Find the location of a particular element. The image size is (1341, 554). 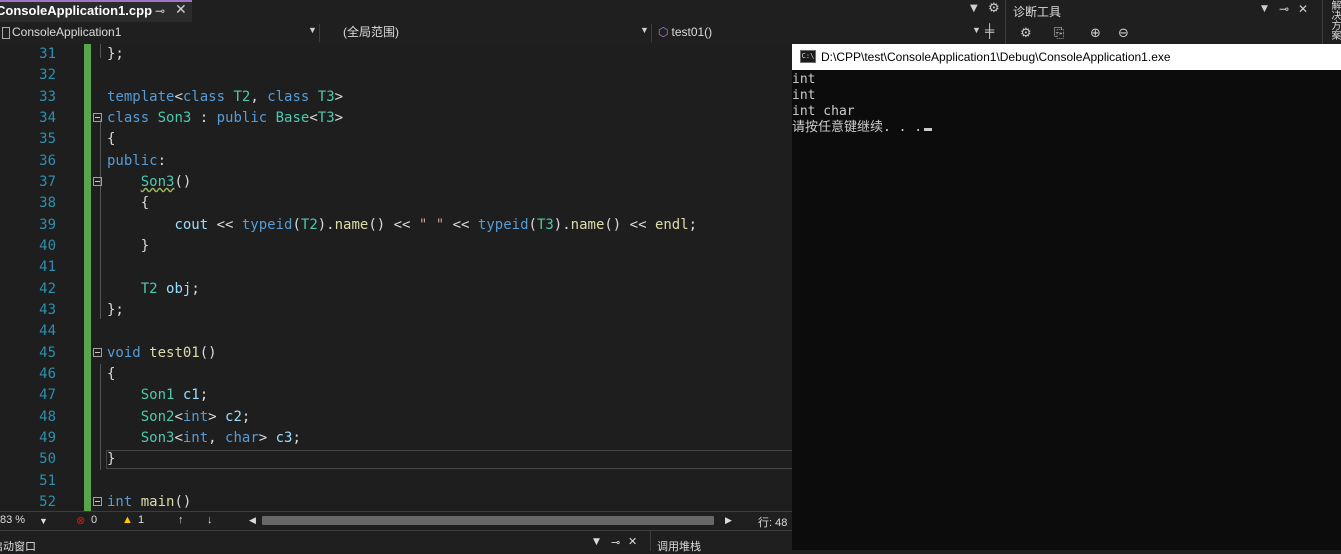

document-tab: ConsoleApplication1.cpp ⊸ ✕ is located at coordinates (96, 11).